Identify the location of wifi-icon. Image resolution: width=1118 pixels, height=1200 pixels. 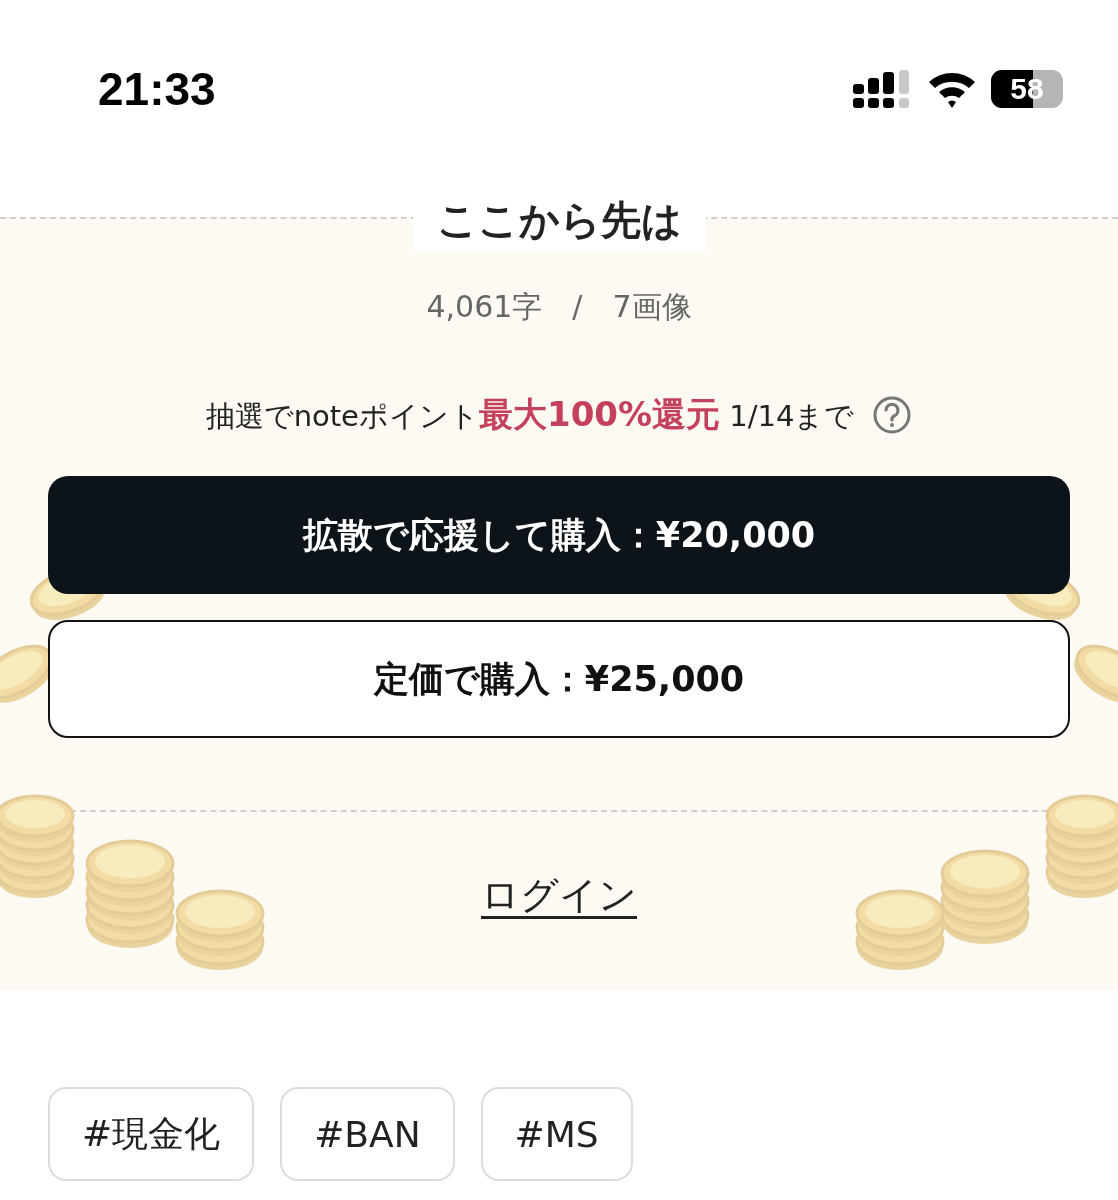
(952, 89).